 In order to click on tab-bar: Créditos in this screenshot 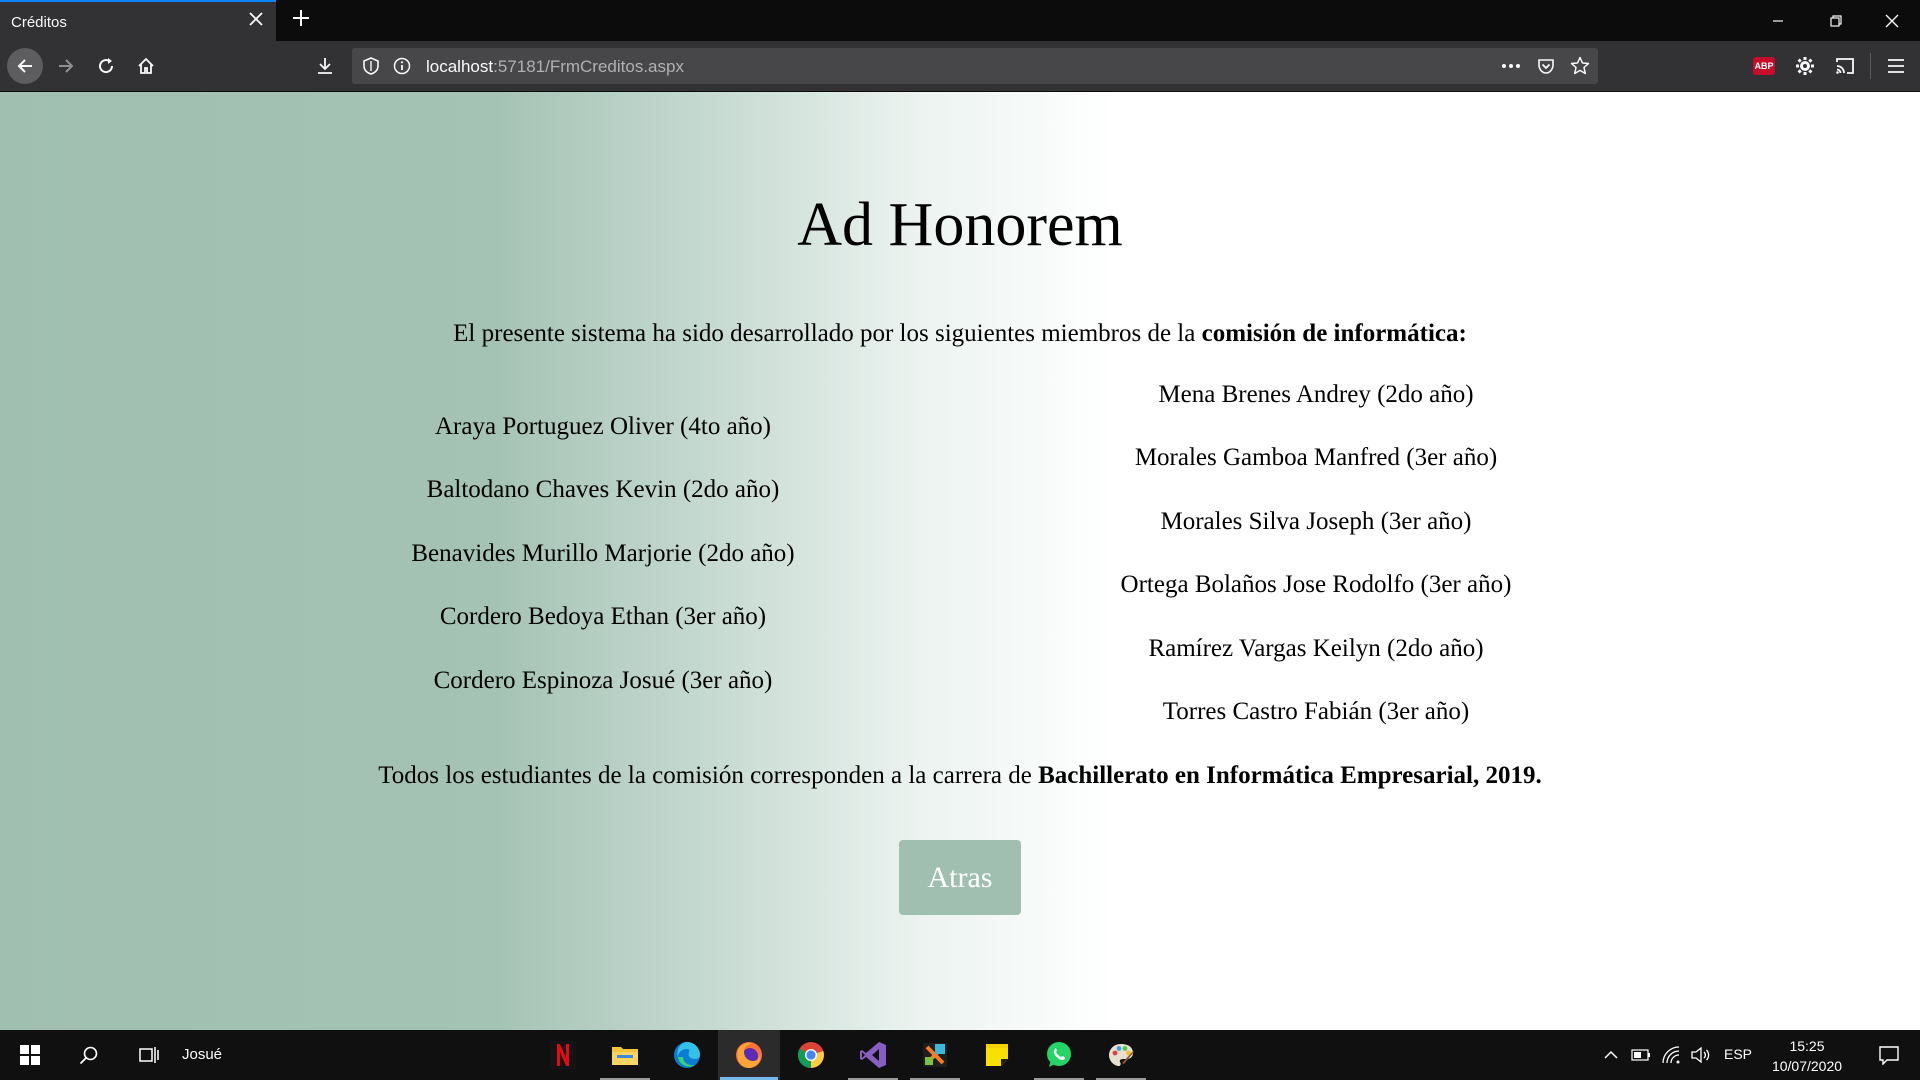, I will do `click(960, 20)`.